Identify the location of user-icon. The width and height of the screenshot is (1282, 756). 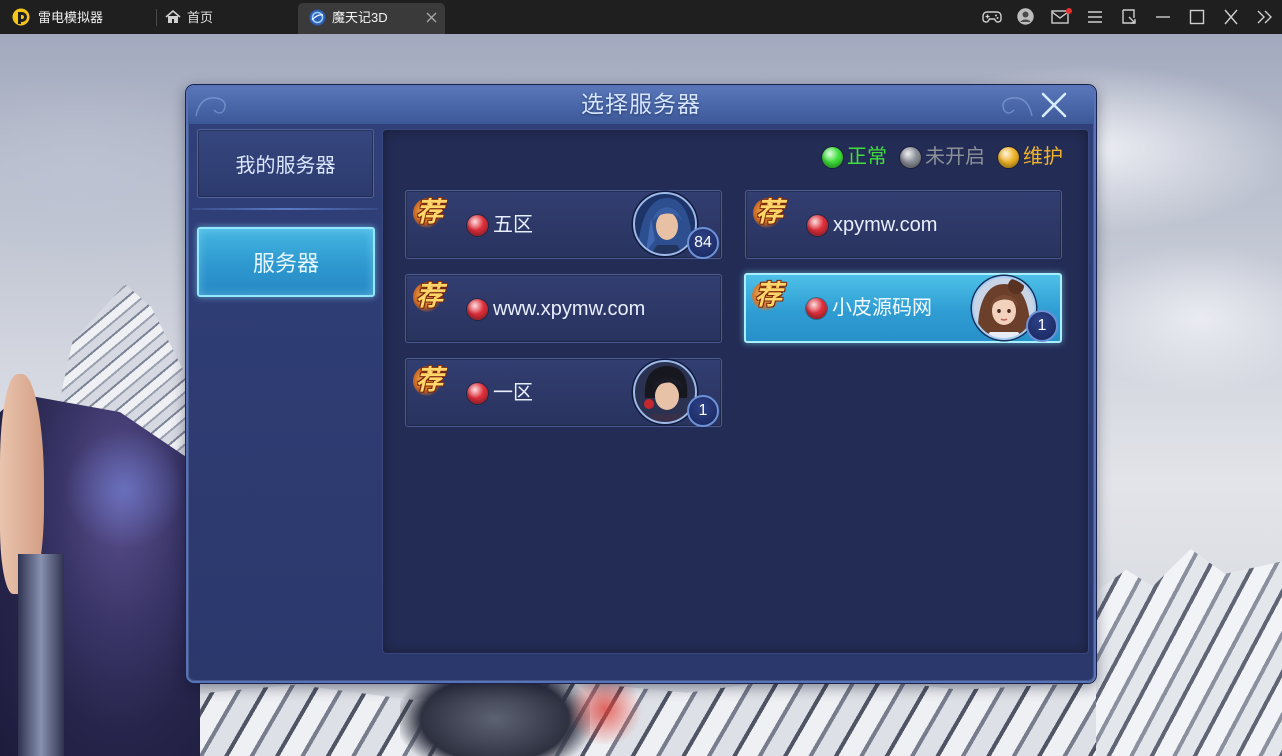
(1025, 16).